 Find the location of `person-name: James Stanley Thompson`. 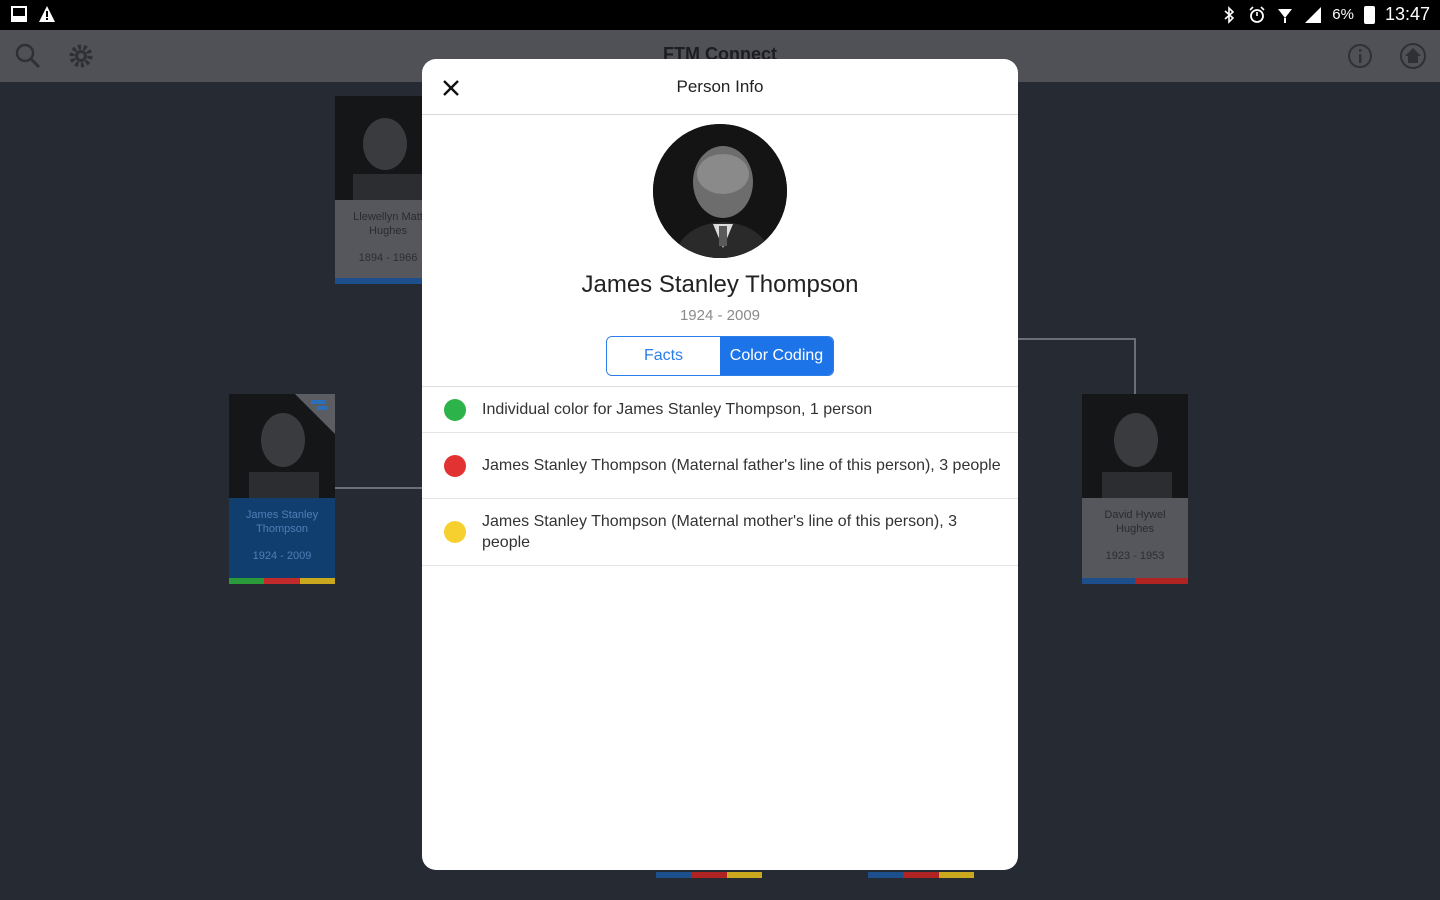

person-name: James Stanley Thompson is located at coordinates (720, 284).